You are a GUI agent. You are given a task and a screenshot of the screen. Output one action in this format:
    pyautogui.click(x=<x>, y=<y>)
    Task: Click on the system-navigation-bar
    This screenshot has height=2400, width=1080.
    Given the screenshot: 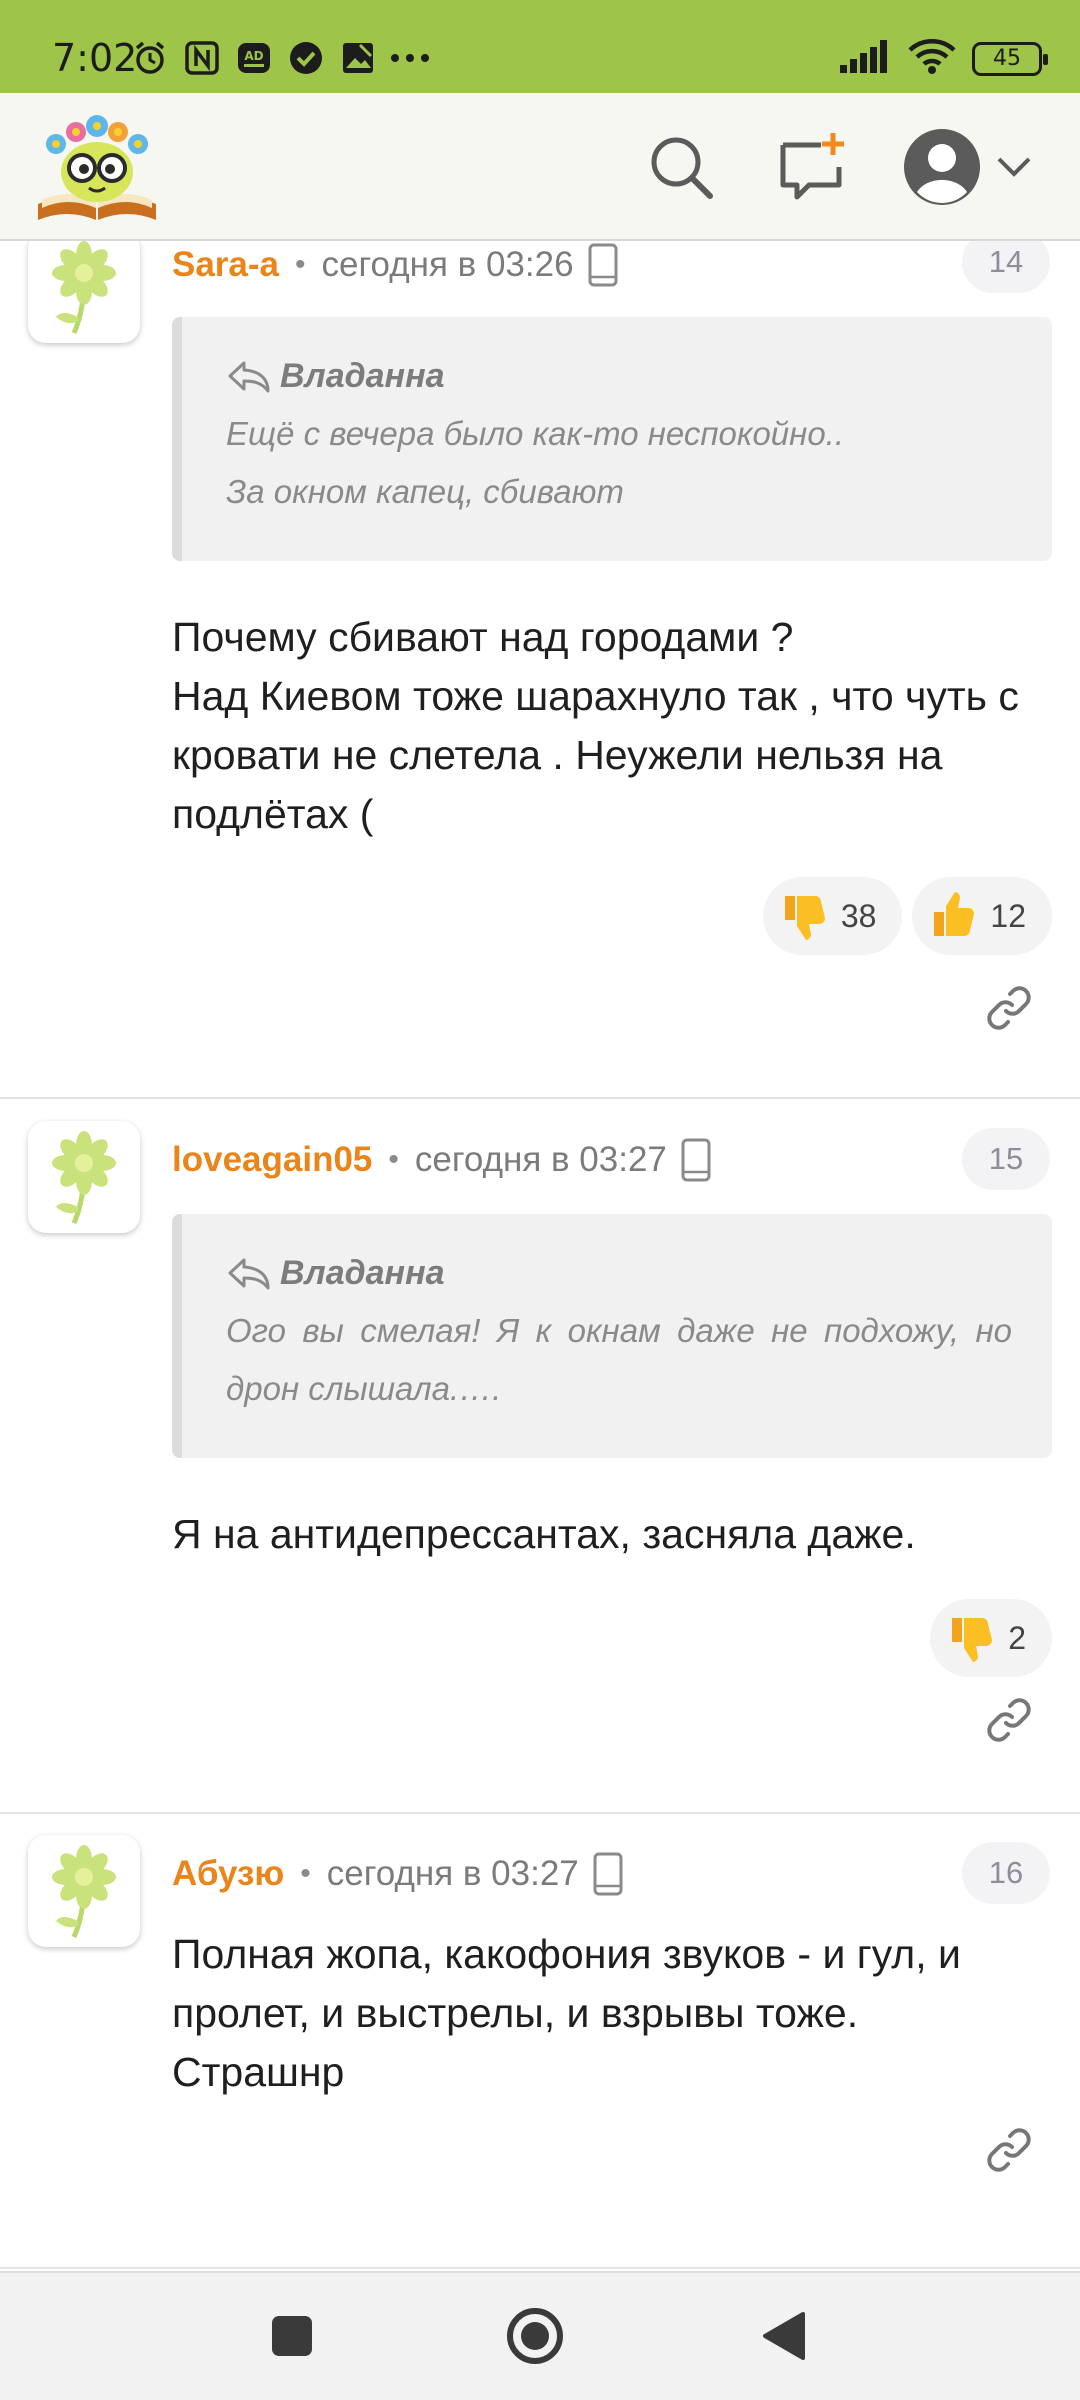 What is the action you would take?
    pyautogui.click(x=540, y=2335)
    